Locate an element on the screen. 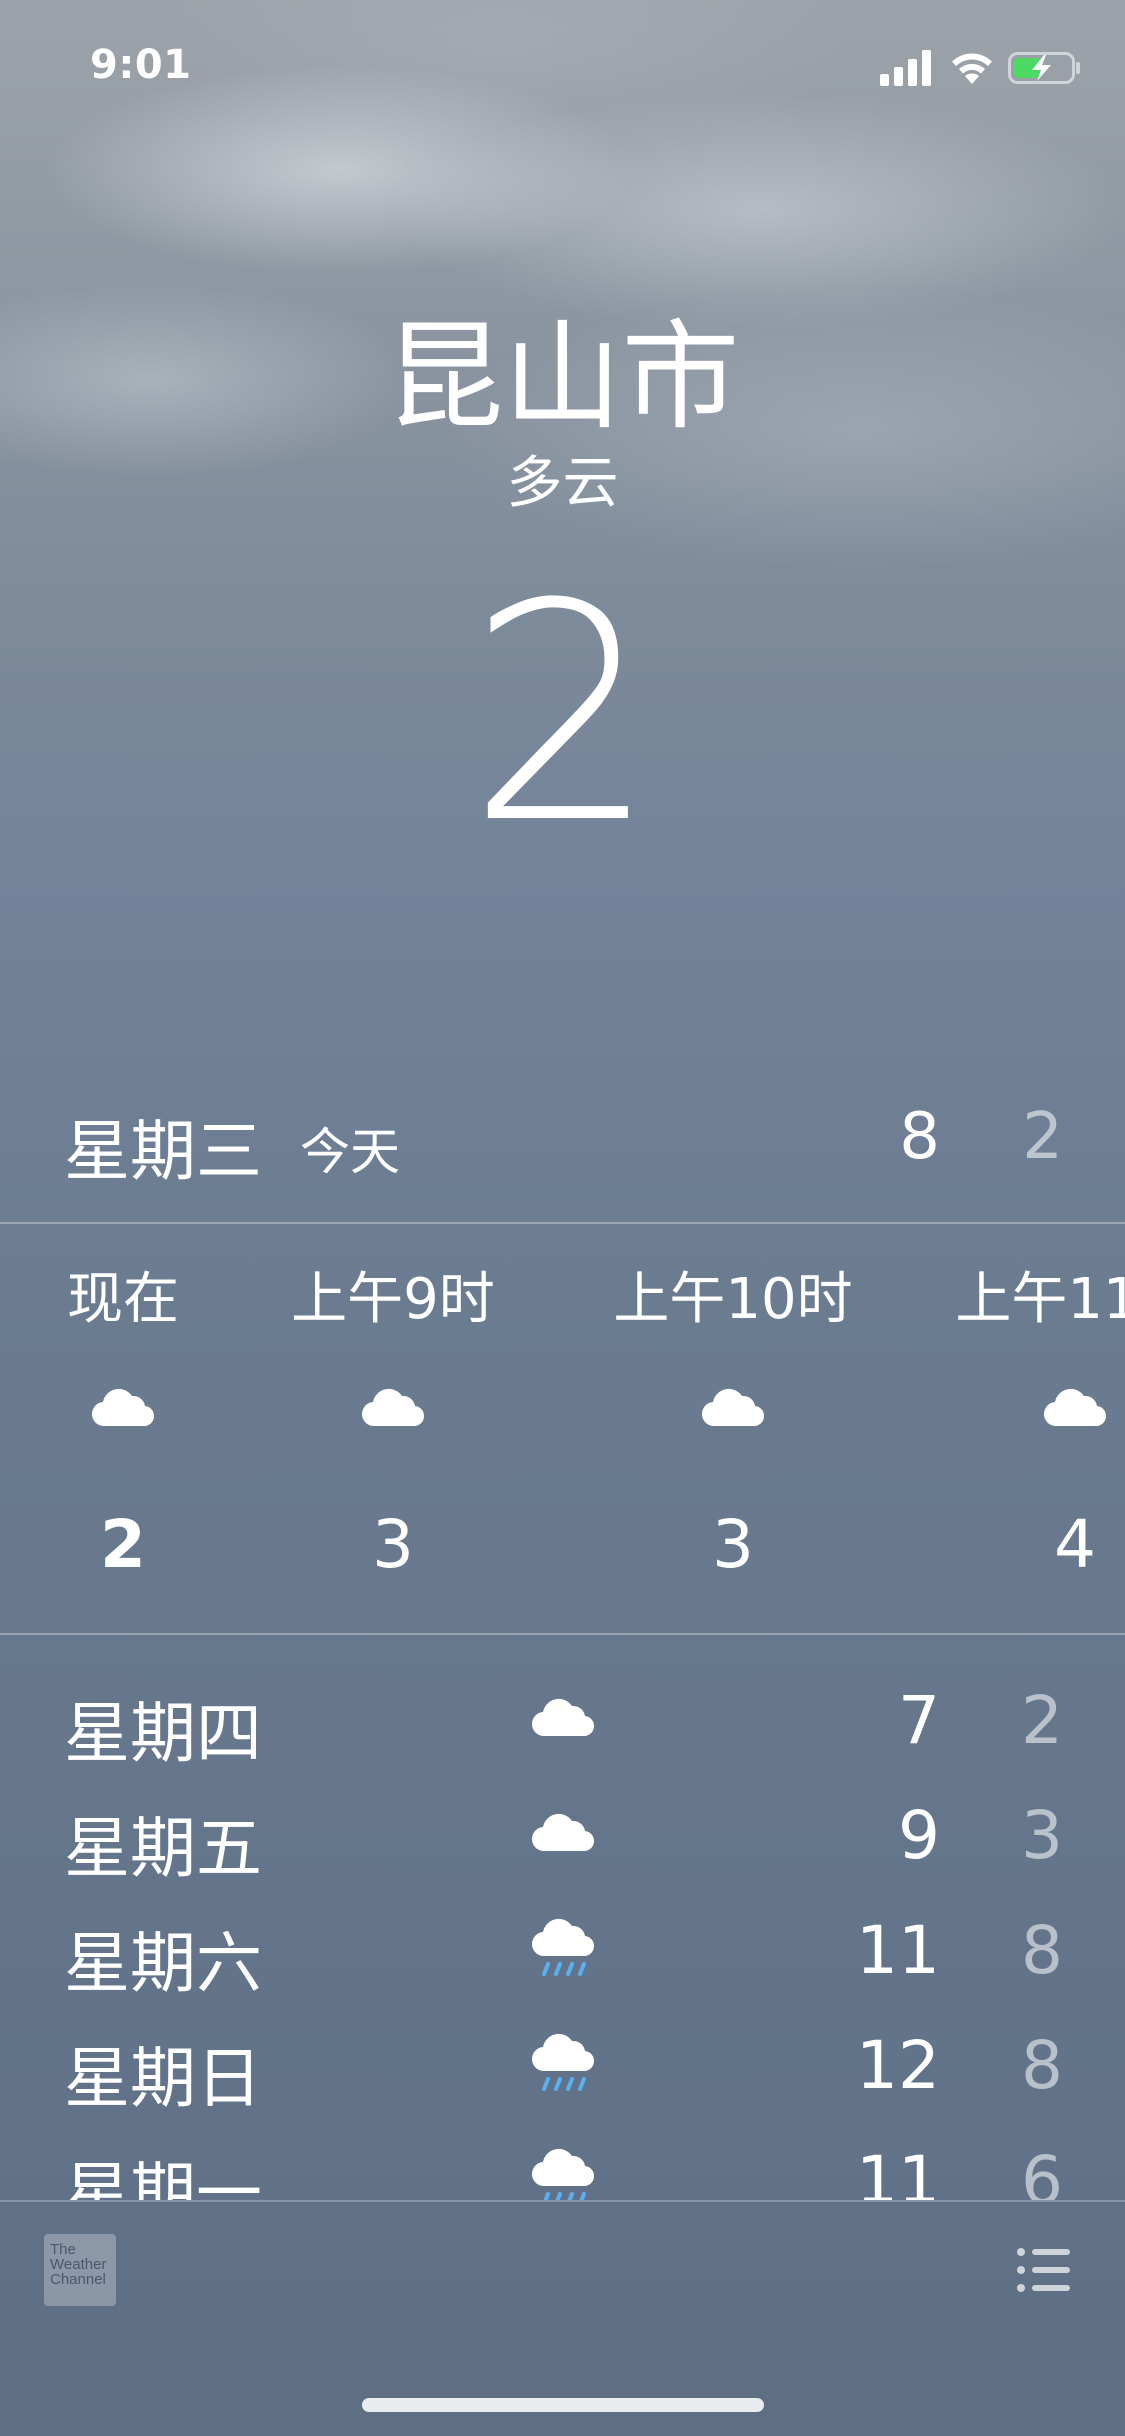 The image size is (1125, 2436). city-list-icon is located at coordinates (1044, 2270).